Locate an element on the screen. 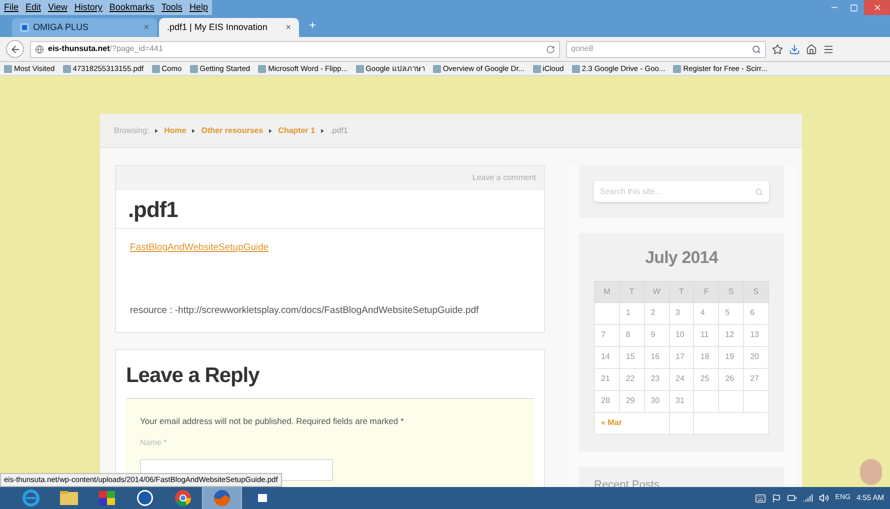  calendar-day: 24 is located at coordinates (681, 379).